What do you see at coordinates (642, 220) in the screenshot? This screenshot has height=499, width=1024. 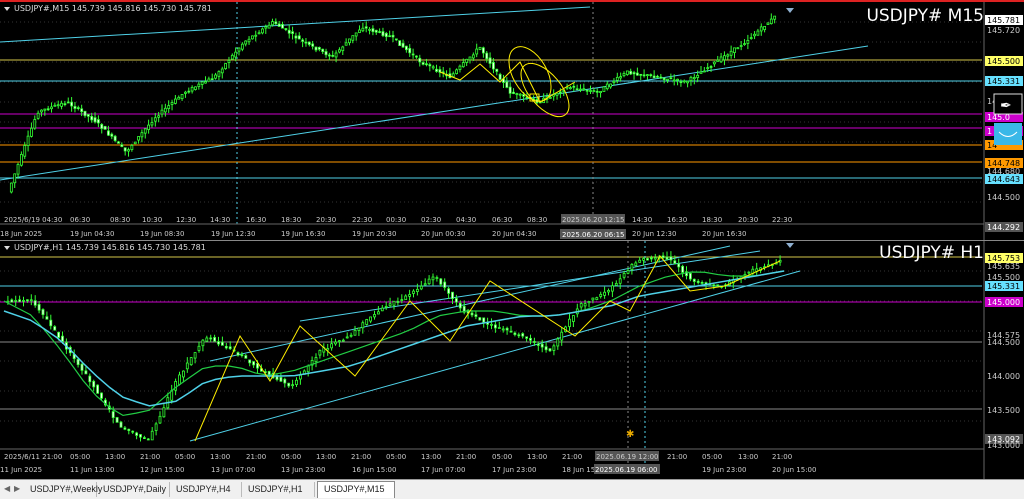 I see `time-label-upper: 14:30` at bounding box center [642, 220].